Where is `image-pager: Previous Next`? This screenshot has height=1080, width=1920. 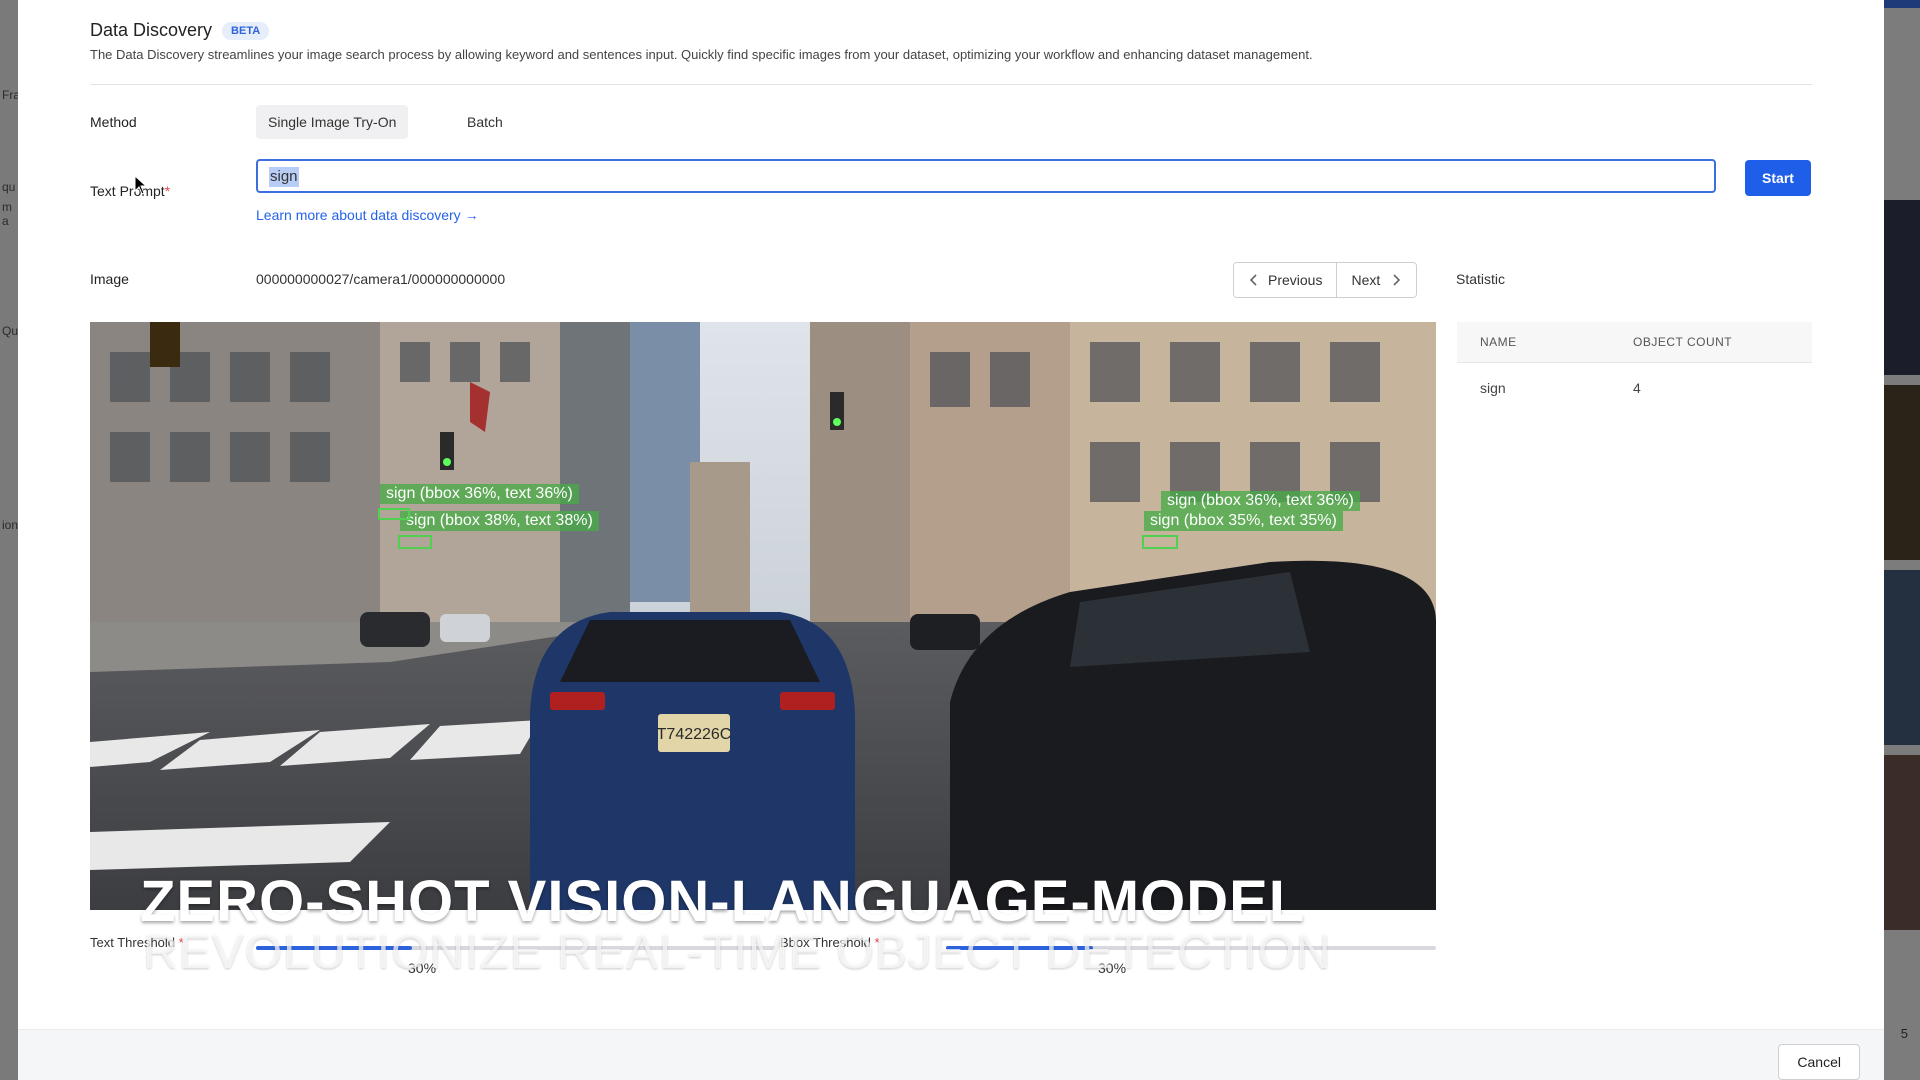
image-pager: Previous Next is located at coordinates (1325, 280).